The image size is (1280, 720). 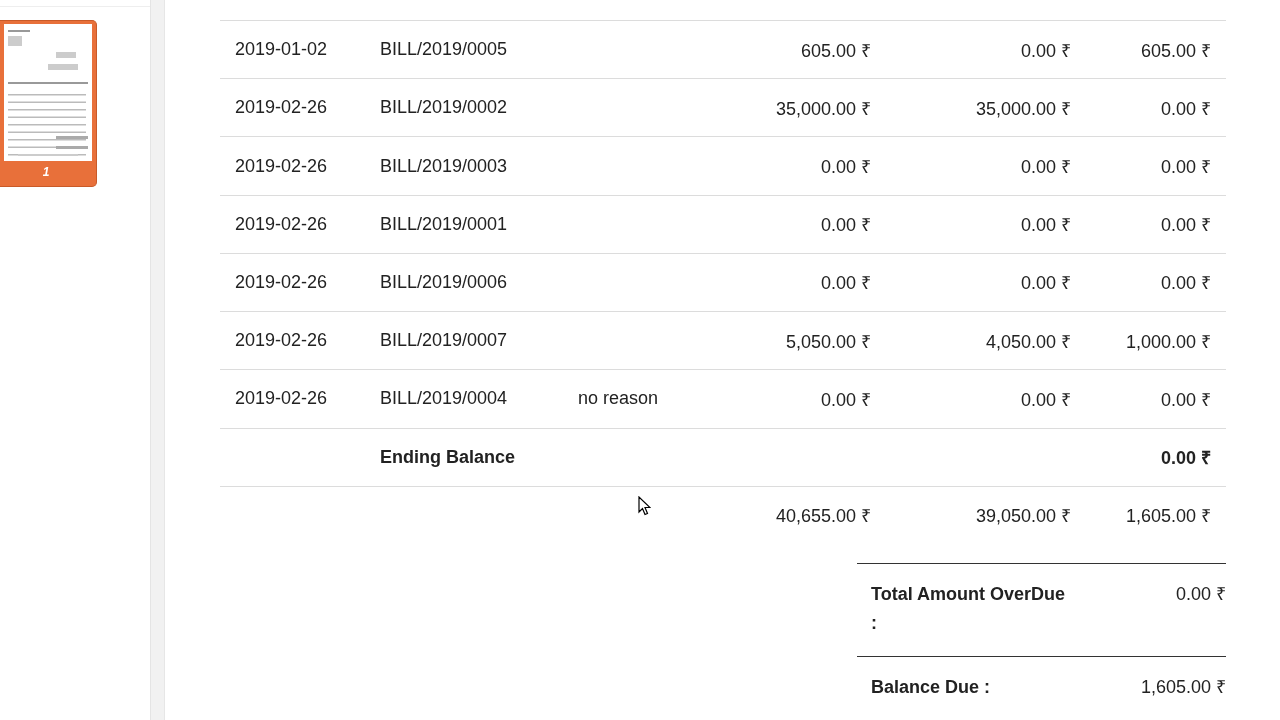 I want to click on summary-label: Balance Due :, so click(x=931, y=687).